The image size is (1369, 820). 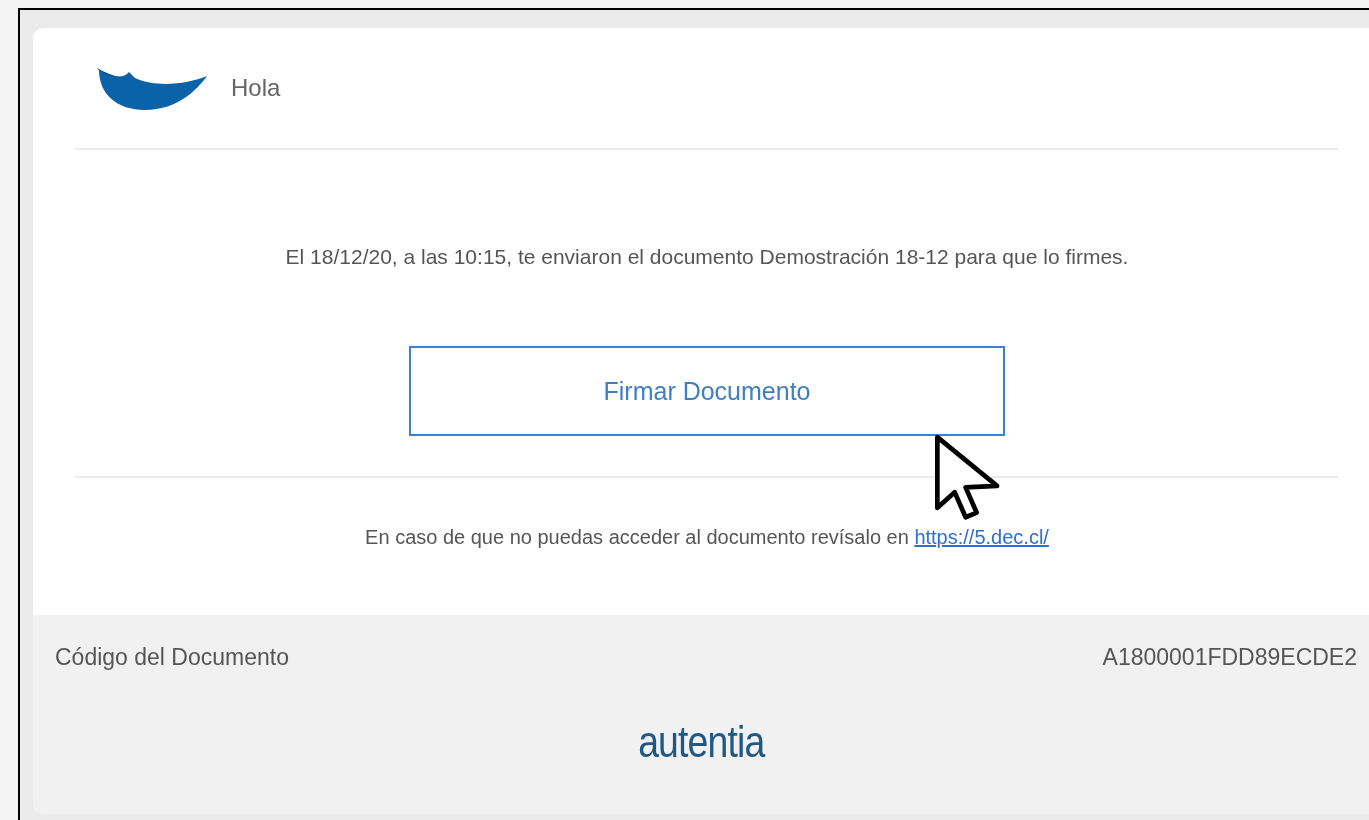 What do you see at coordinates (968, 478) in the screenshot?
I see `pointer-cursor-icon` at bounding box center [968, 478].